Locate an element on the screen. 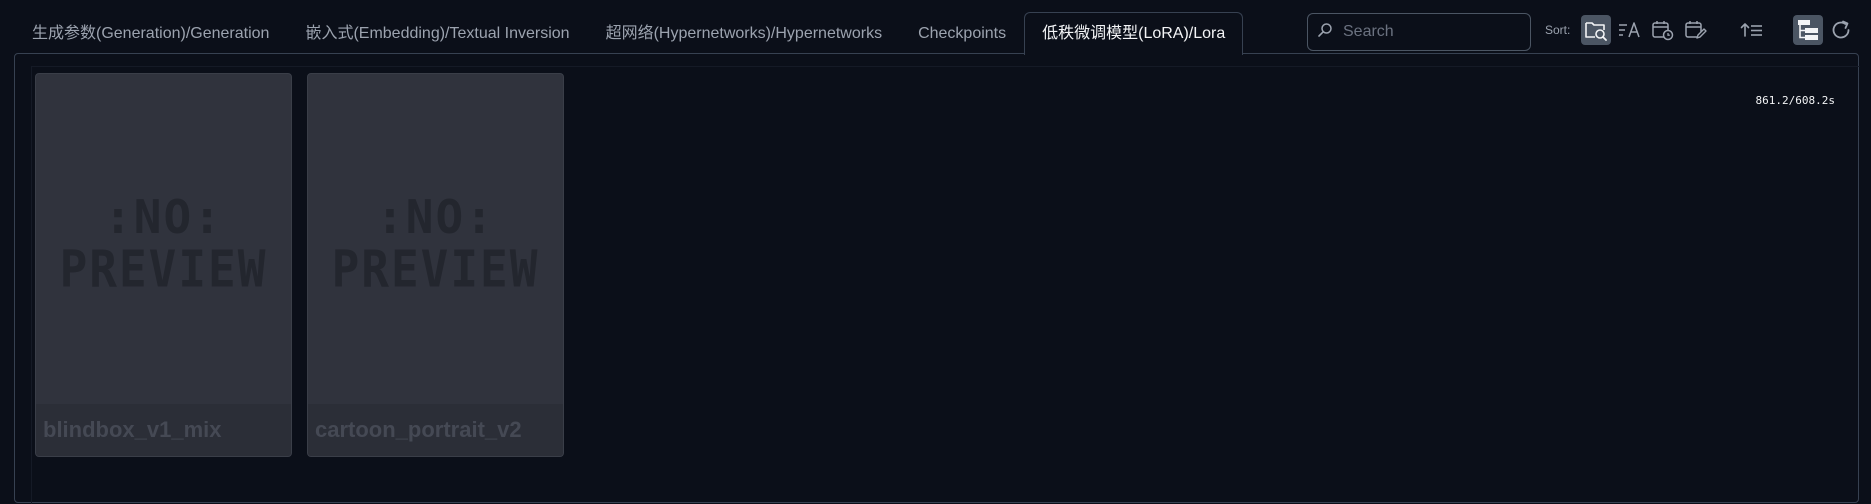  tab-lora: 低秩微调模型(LoRA)/Lora is located at coordinates (1134, 33).